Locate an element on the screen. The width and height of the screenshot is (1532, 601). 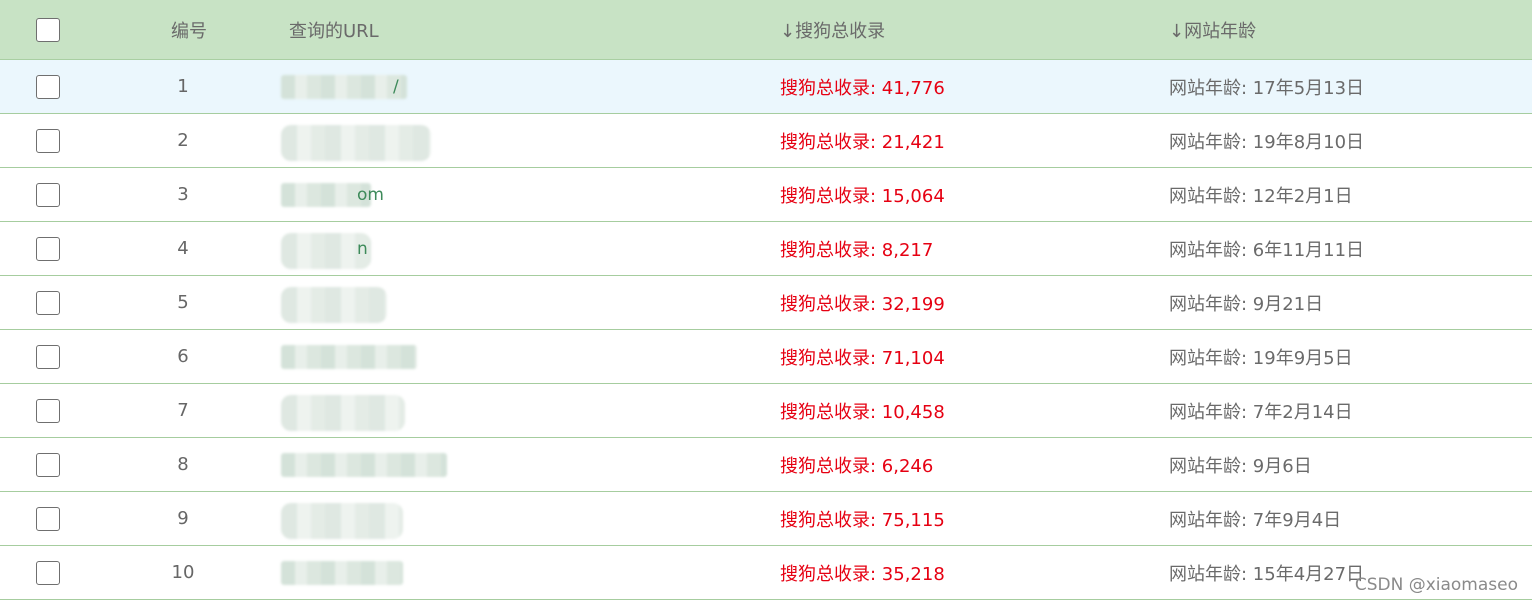
row-site-age: 网站年龄: 19年9月5日 is located at coordinates (1261, 358).